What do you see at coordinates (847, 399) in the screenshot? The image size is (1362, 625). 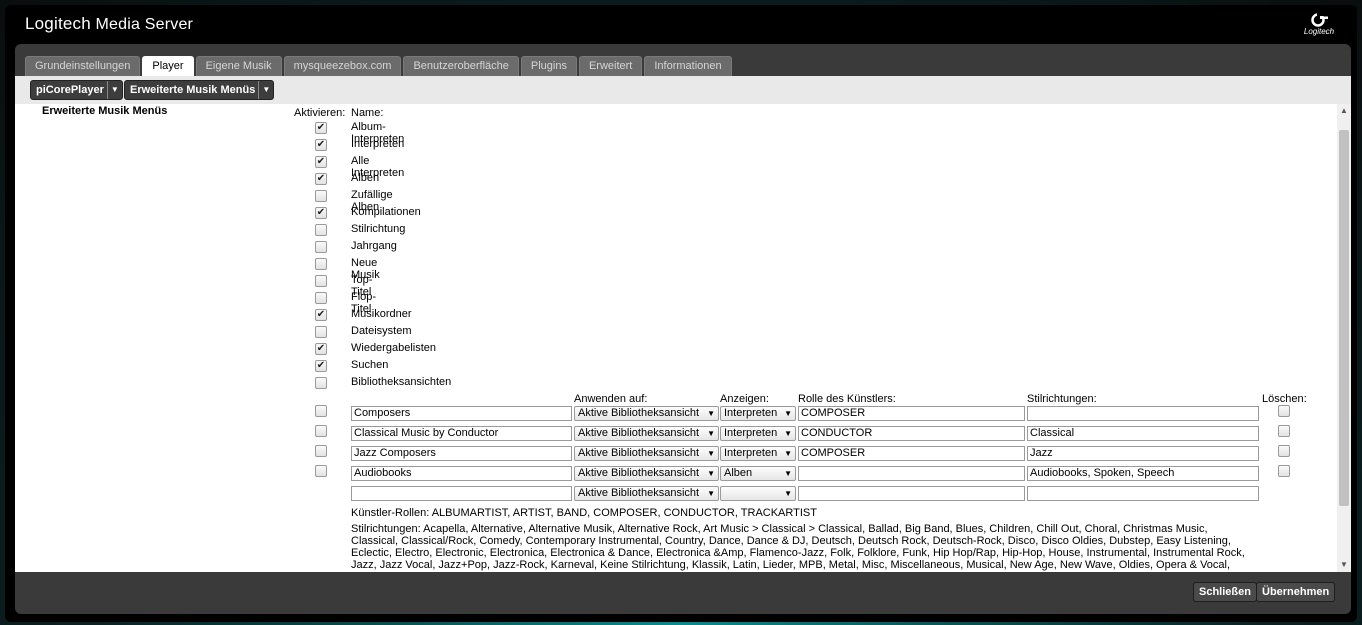 I see `header-artist-role: Rolle des Künstlers:` at bounding box center [847, 399].